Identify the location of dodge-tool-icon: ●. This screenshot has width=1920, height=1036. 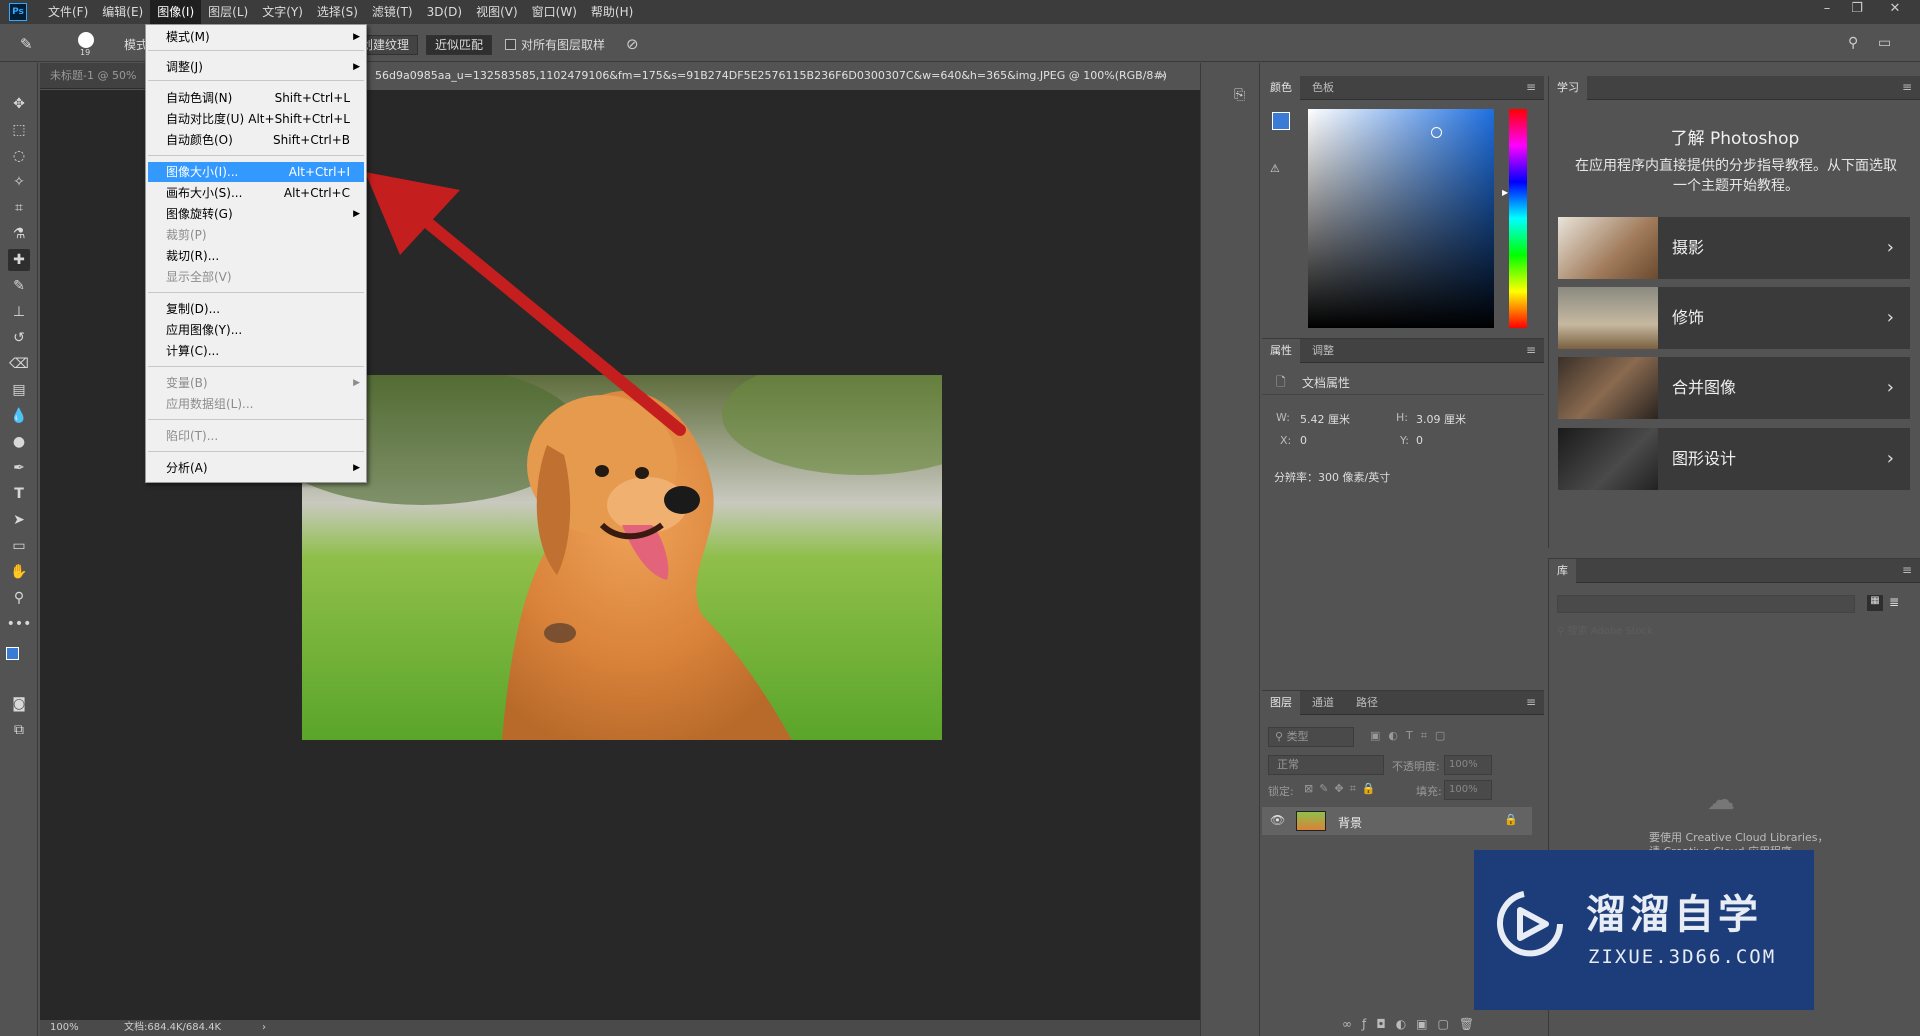
(19, 442).